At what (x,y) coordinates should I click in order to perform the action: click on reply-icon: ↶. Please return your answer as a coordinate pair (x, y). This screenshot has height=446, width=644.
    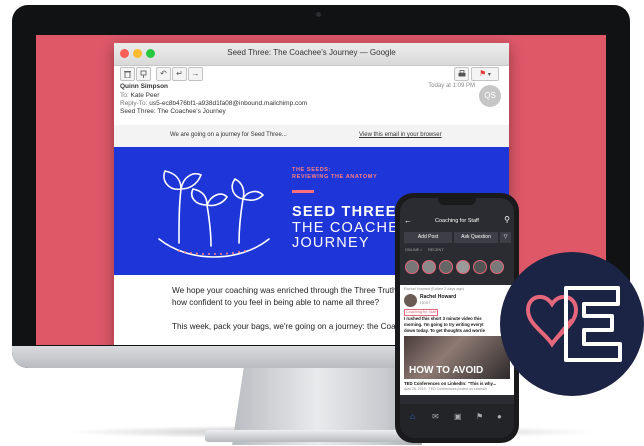
    Looking at the image, I should click on (163, 73).